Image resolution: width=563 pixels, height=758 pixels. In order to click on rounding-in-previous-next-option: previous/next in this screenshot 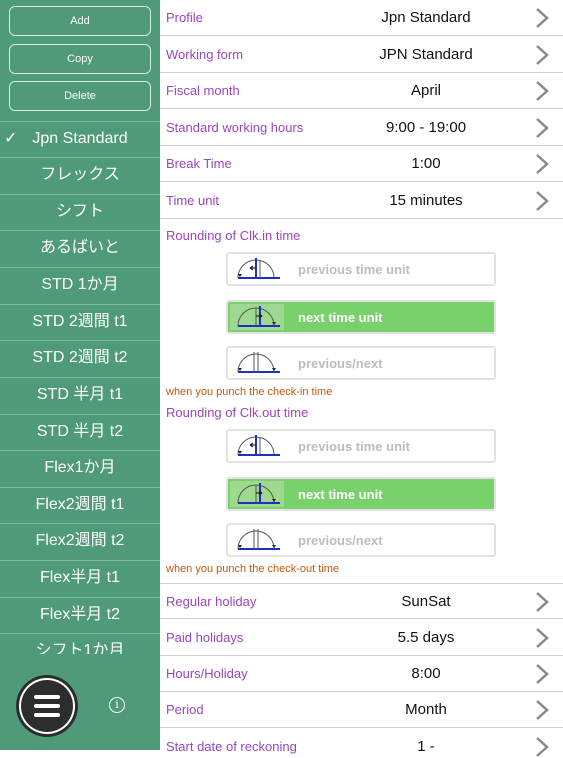, I will do `click(361, 363)`.